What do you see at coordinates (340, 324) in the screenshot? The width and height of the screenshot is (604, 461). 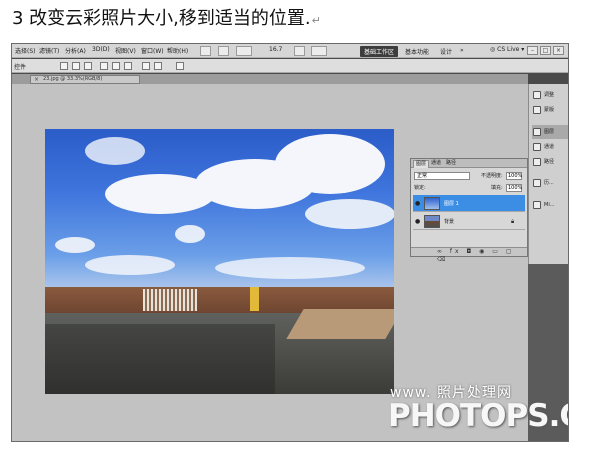 I see `steps-image` at bounding box center [340, 324].